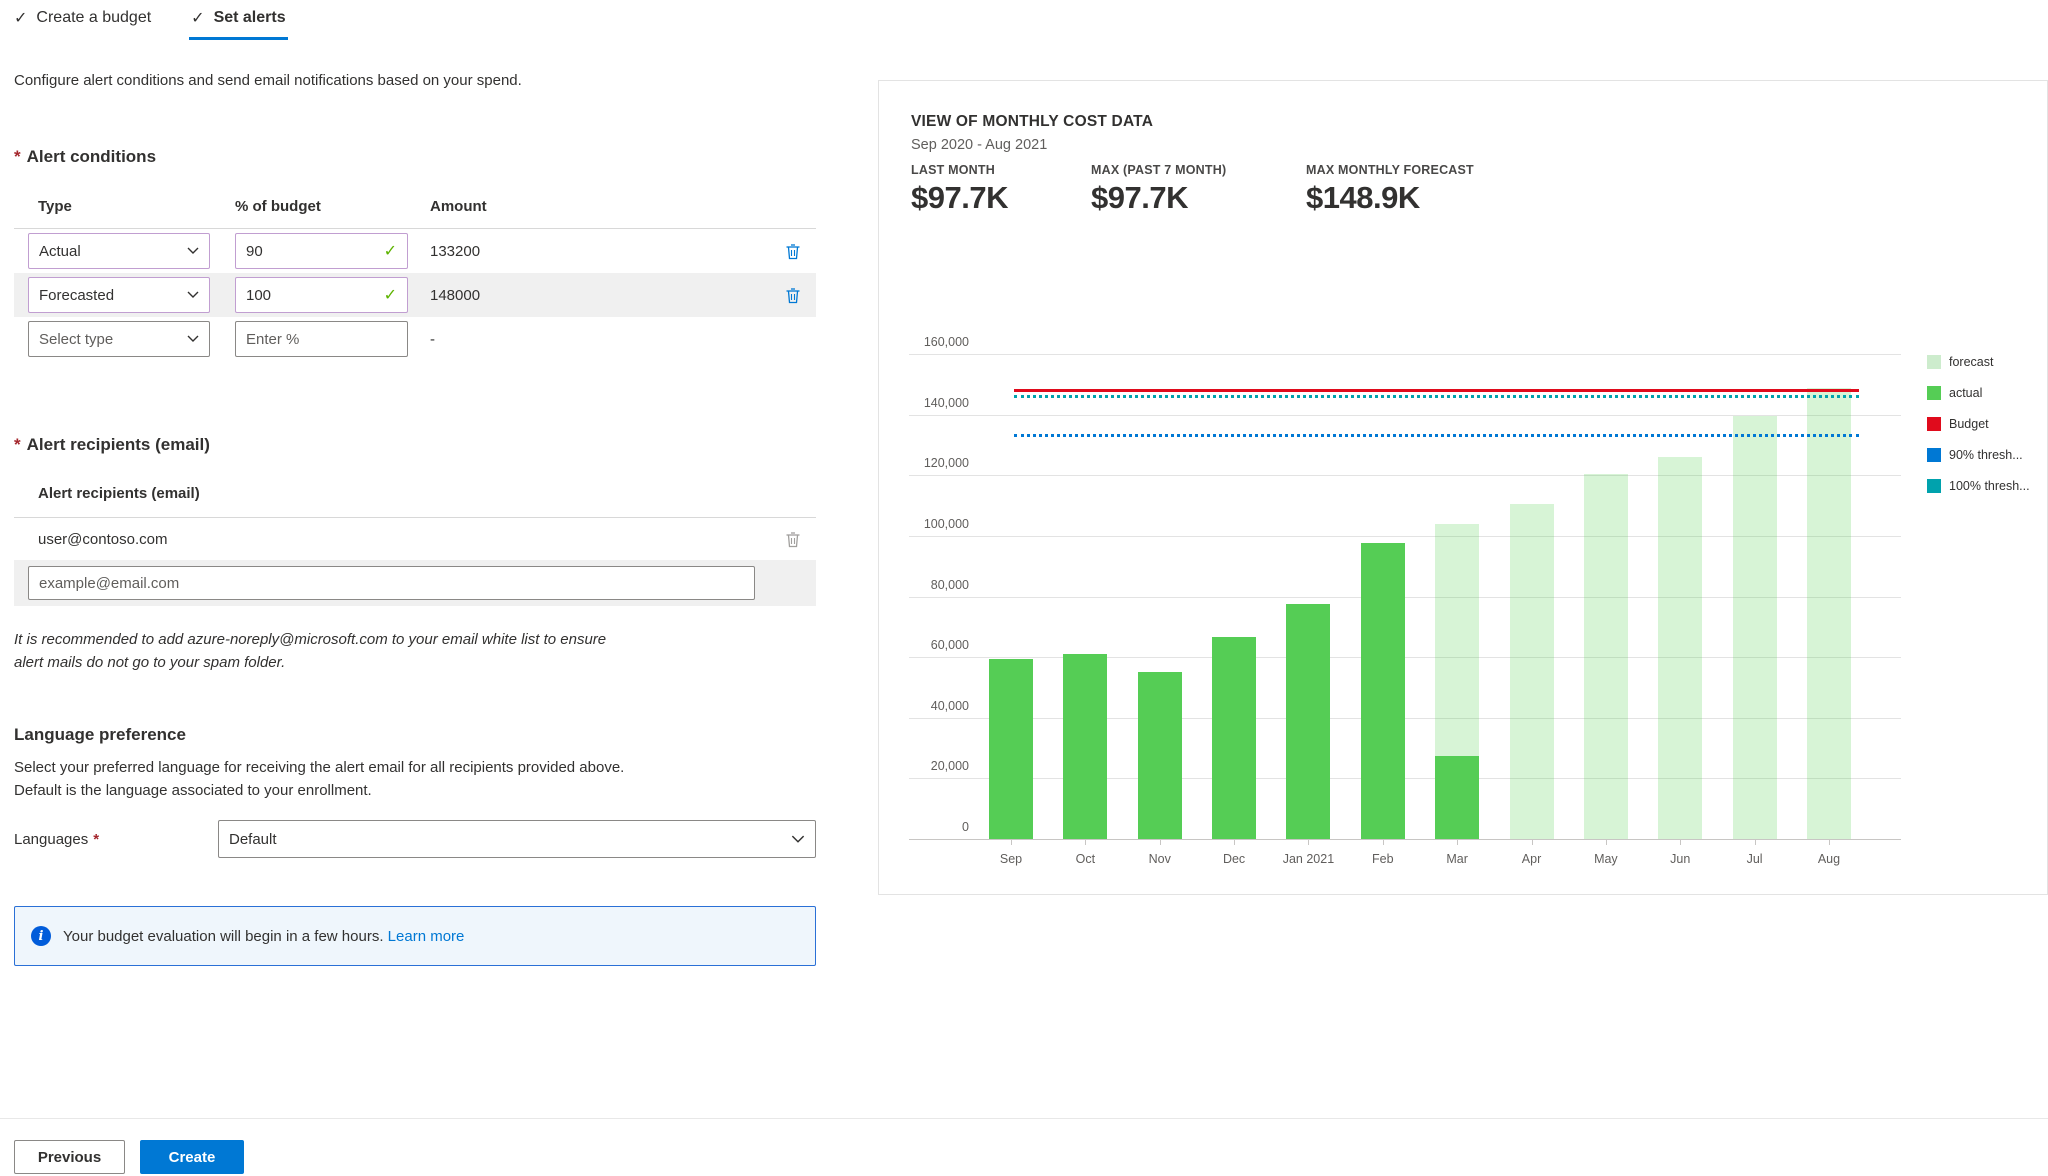  What do you see at coordinates (249, 17) in the screenshot?
I see `tab-label: Set alerts` at bounding box center [249, 17].